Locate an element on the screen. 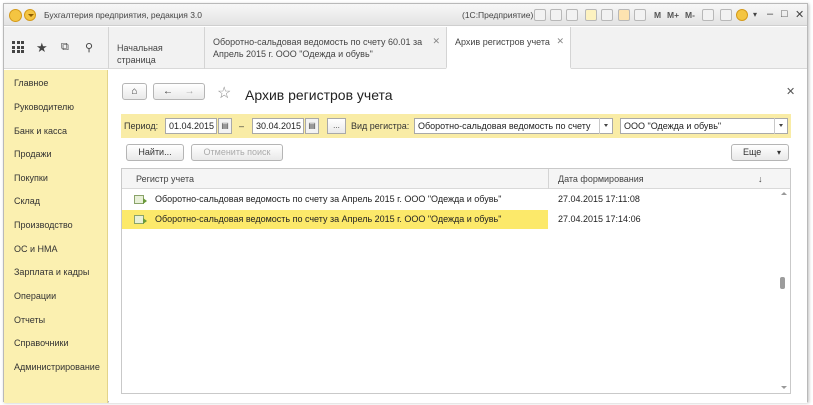 The height and width of the screenshot is (405, 813). sidebar-item-director: Руководителю is located at coordinates (44, 107).